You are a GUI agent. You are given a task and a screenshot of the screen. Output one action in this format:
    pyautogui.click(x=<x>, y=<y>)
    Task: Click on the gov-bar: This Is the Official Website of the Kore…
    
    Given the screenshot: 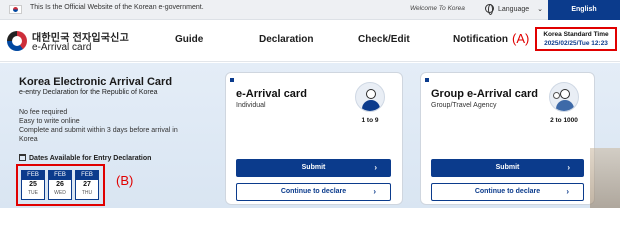 What is the action you would take?
    pyautogui.click(x=310, y=10)
    